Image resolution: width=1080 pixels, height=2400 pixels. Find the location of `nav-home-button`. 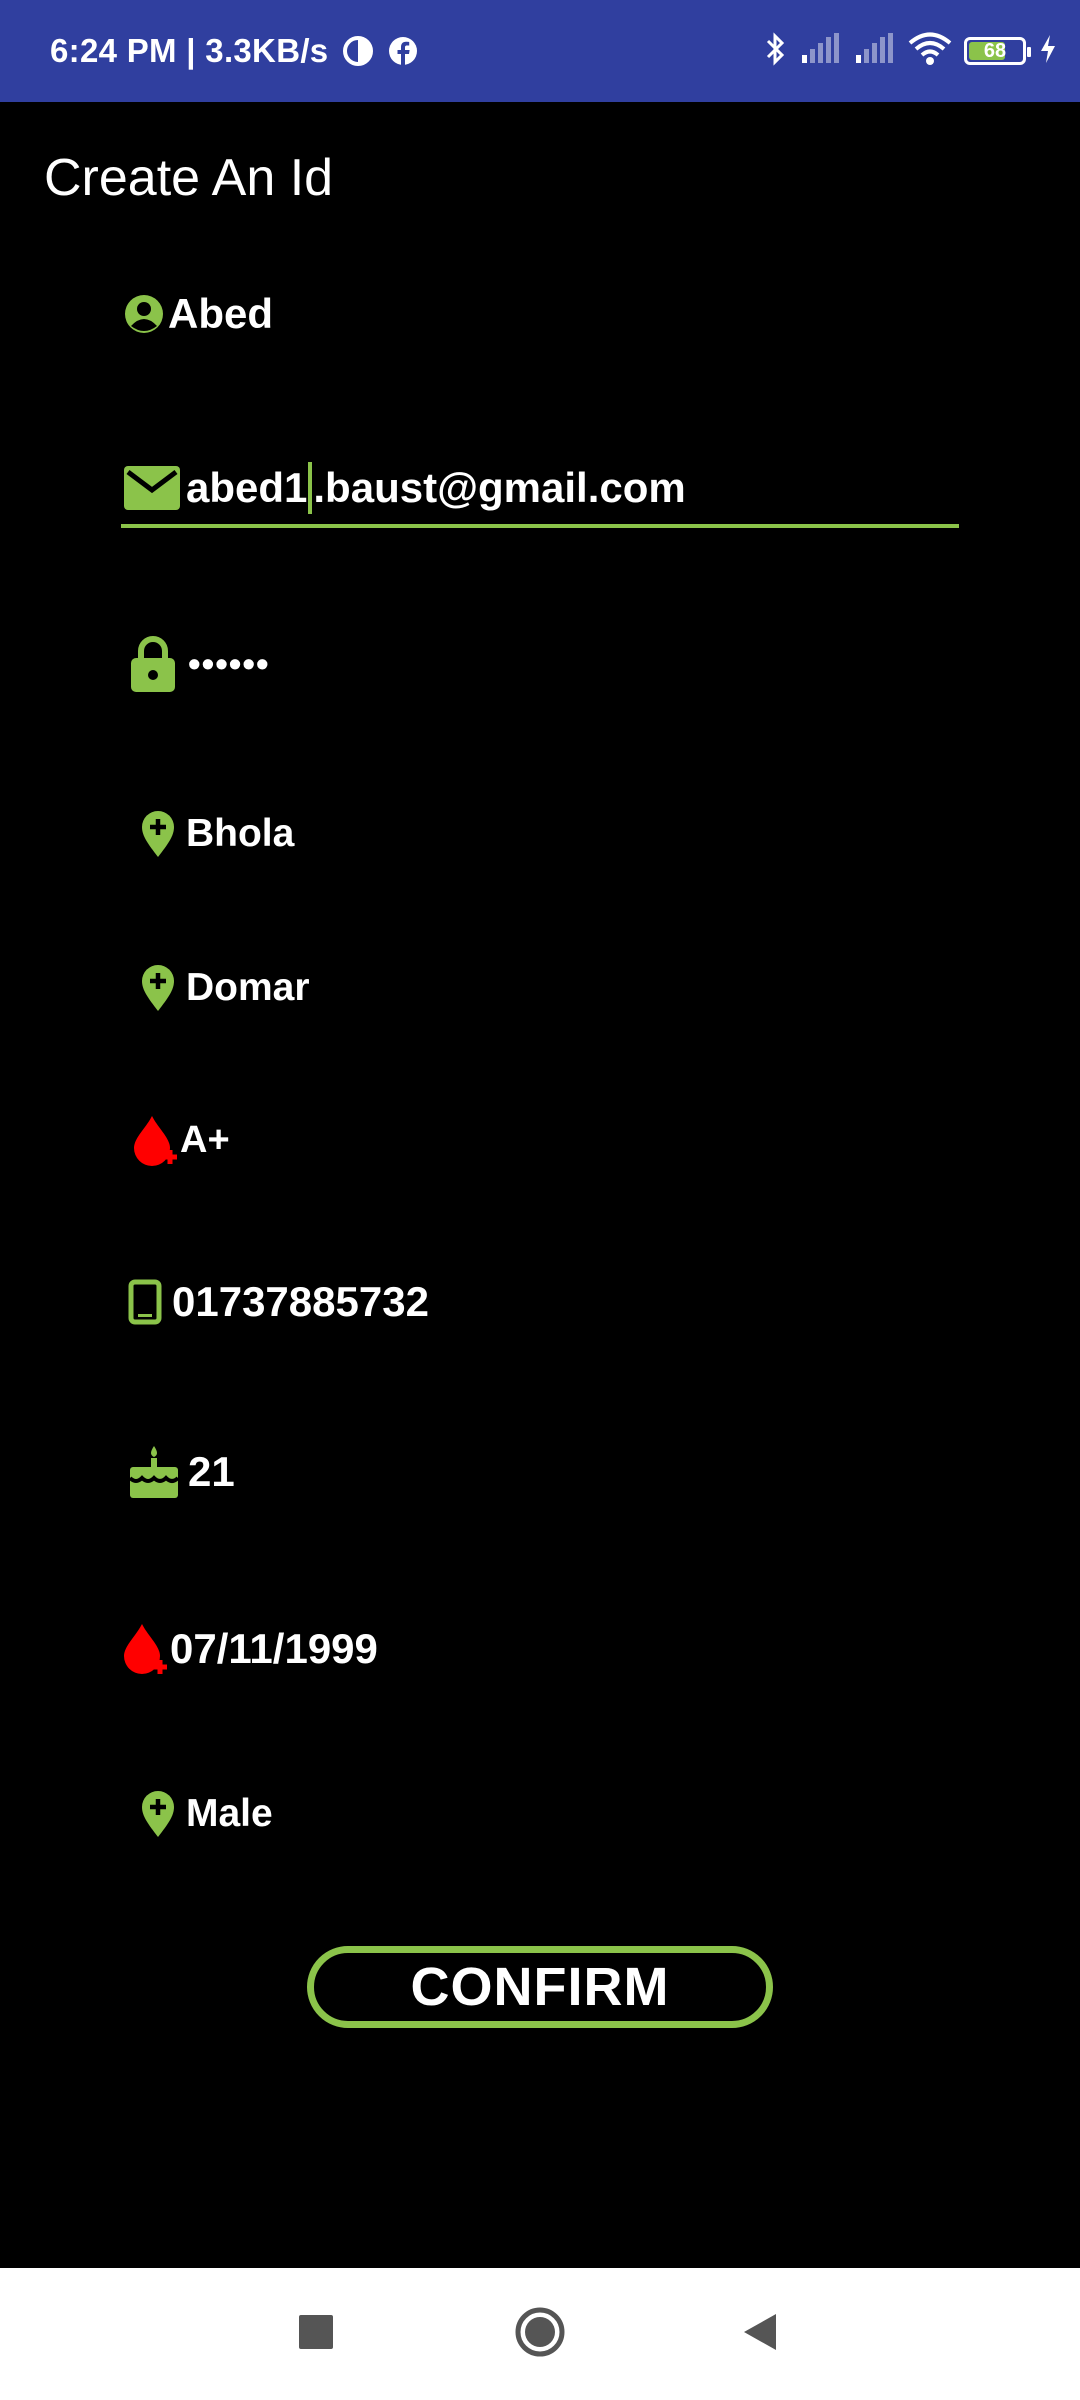

nav-home-button is located at coordinates (540, 2334).